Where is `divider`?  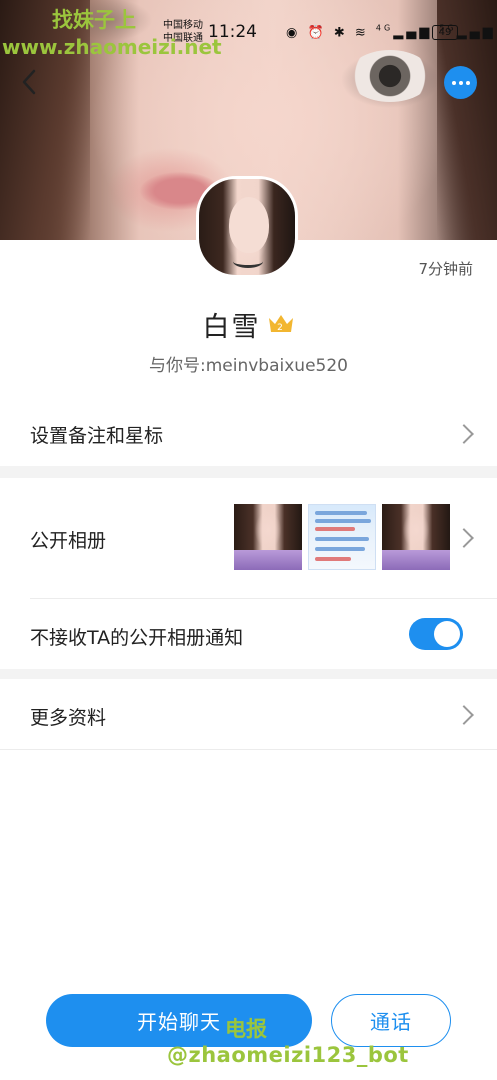
divider is located at coordinates (248, 749).